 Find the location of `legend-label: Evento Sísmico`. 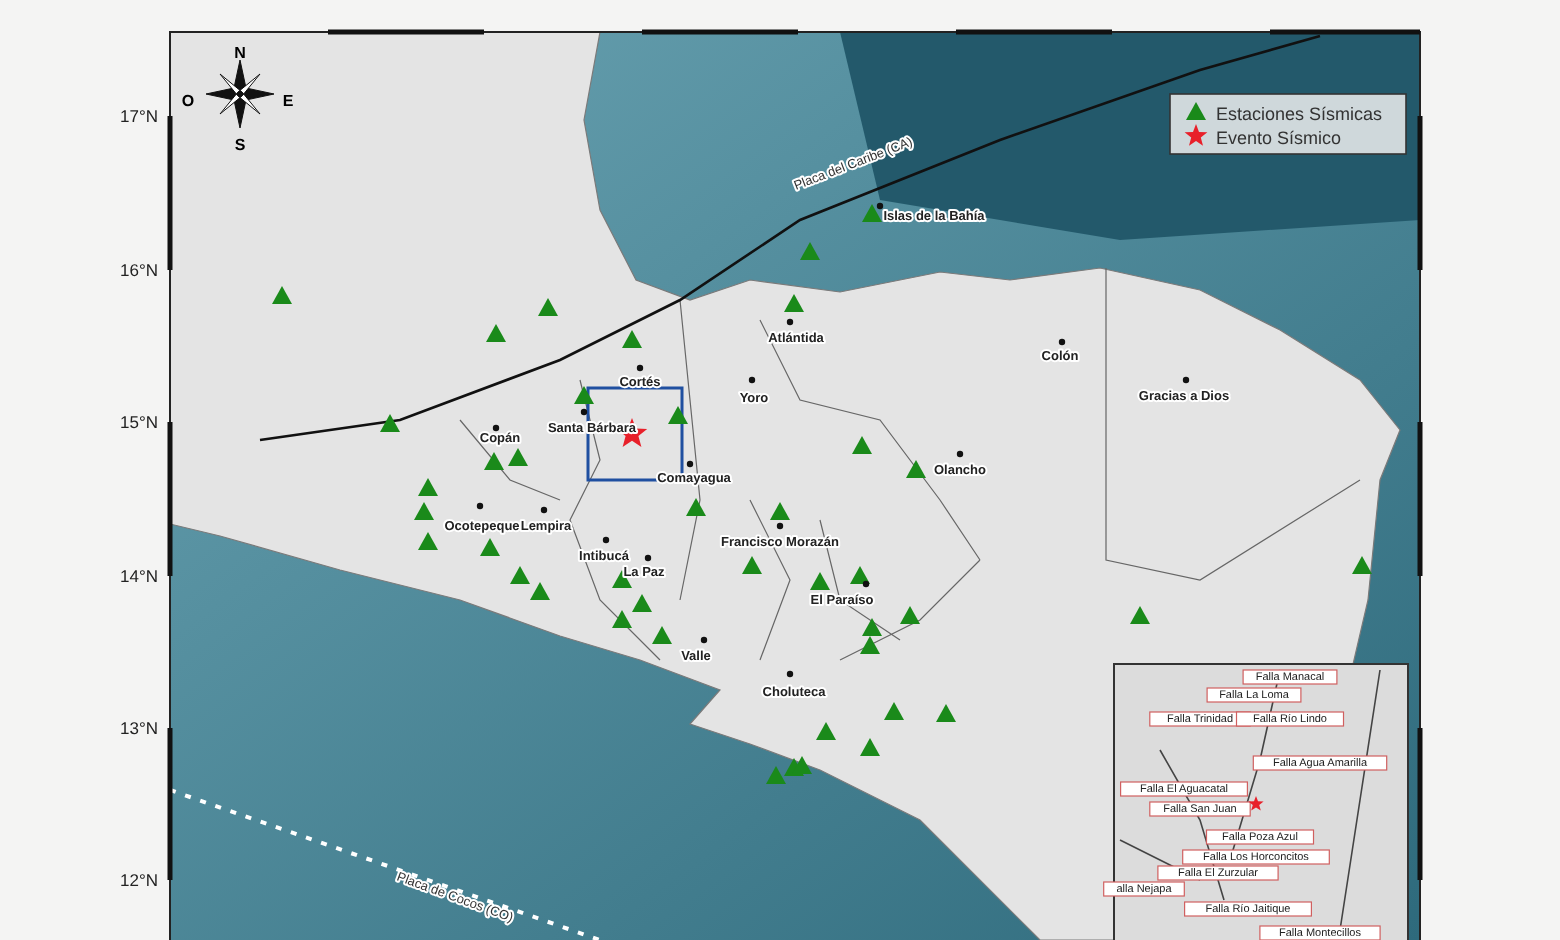

legend-label: Evento Sísmico is located at coordinates (1279, 138).